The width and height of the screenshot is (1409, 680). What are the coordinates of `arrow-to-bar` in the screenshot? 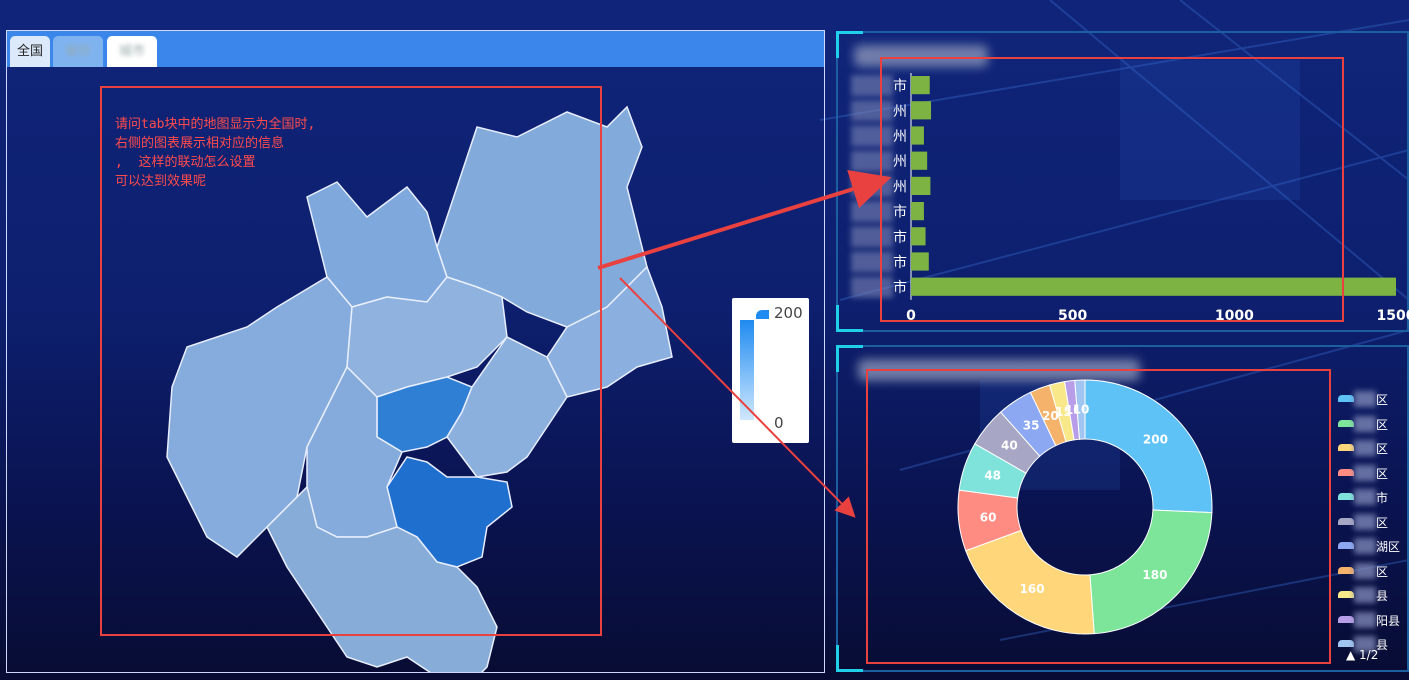 It's located at (744, 219).